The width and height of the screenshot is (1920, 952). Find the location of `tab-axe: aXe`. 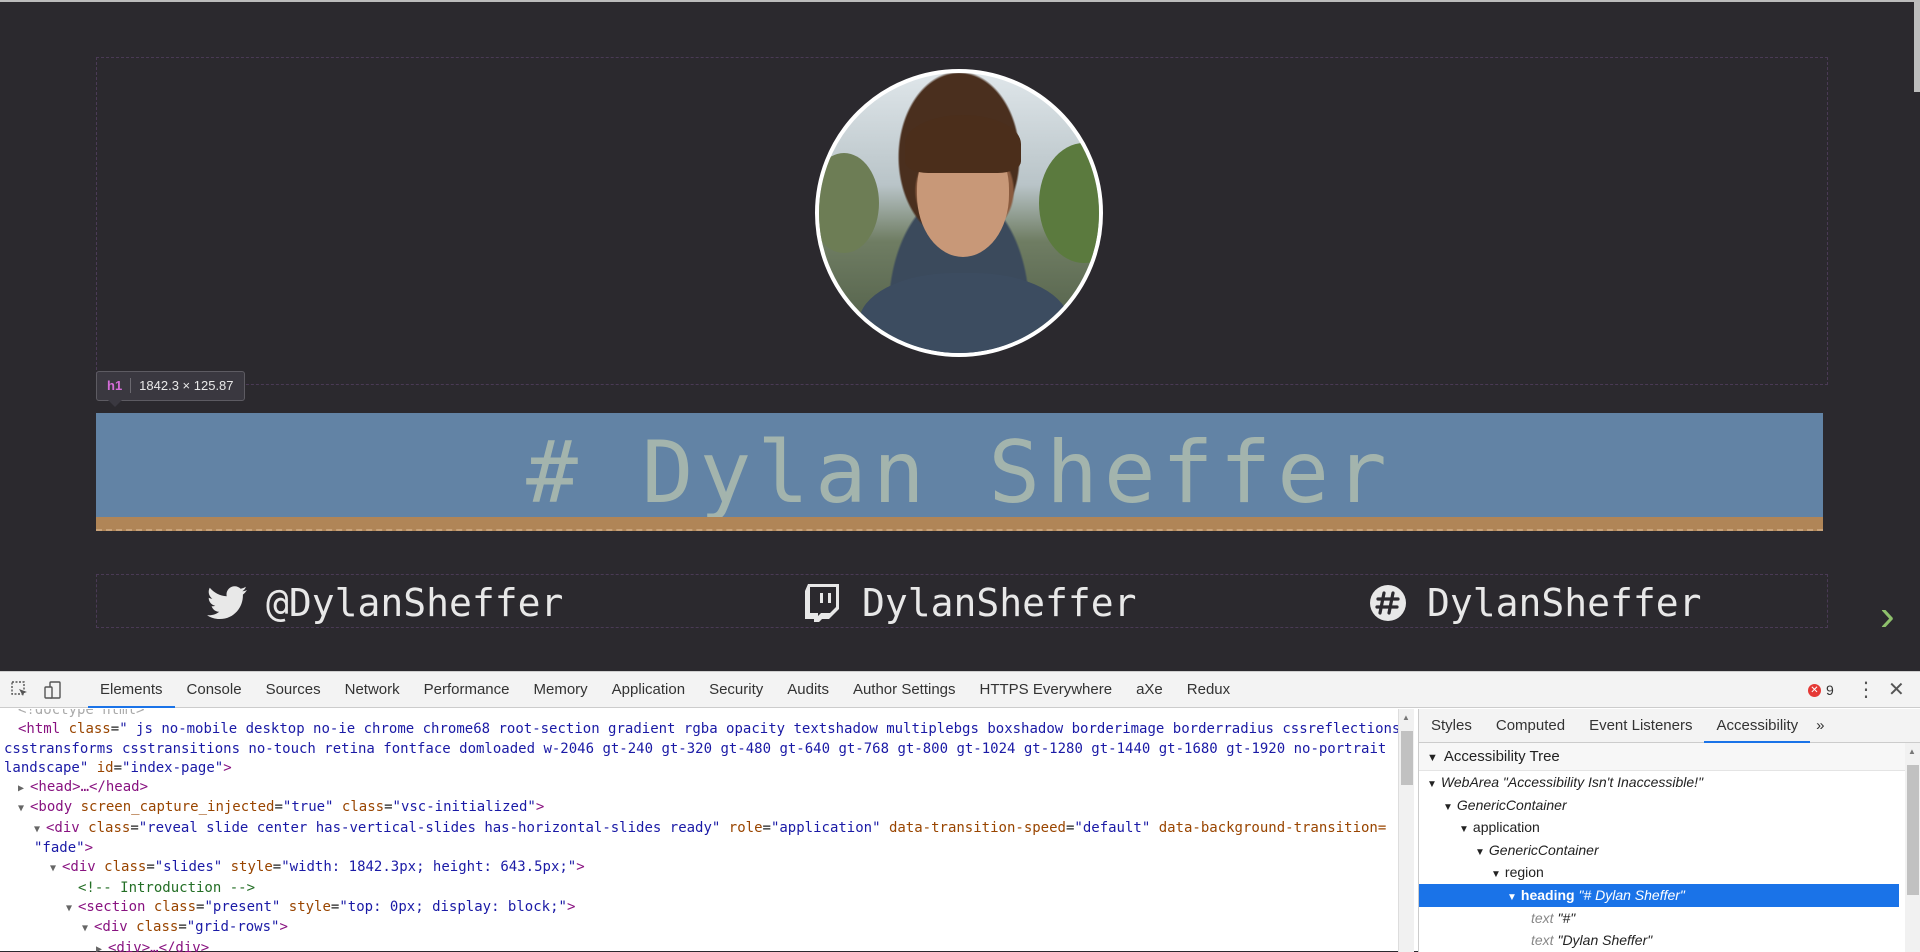

tab-axe: aXe is located at coordinates (1149, 690).